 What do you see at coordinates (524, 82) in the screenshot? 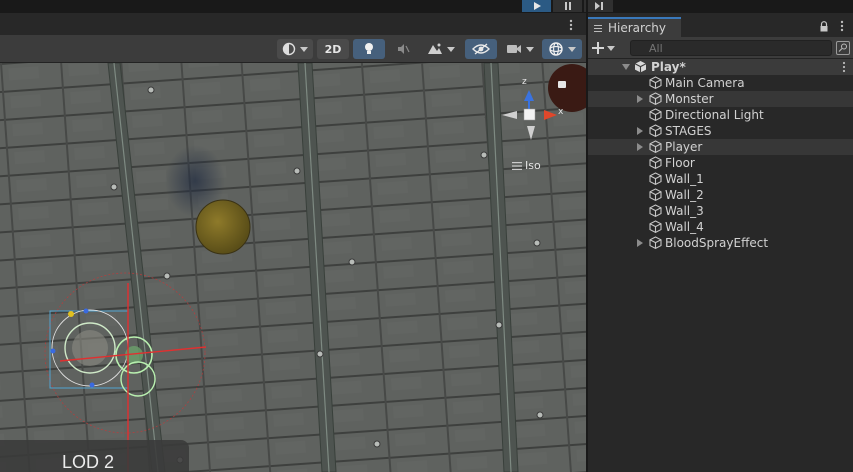
I see `gizmo-z-label: z` at bounding box center [524, 82].